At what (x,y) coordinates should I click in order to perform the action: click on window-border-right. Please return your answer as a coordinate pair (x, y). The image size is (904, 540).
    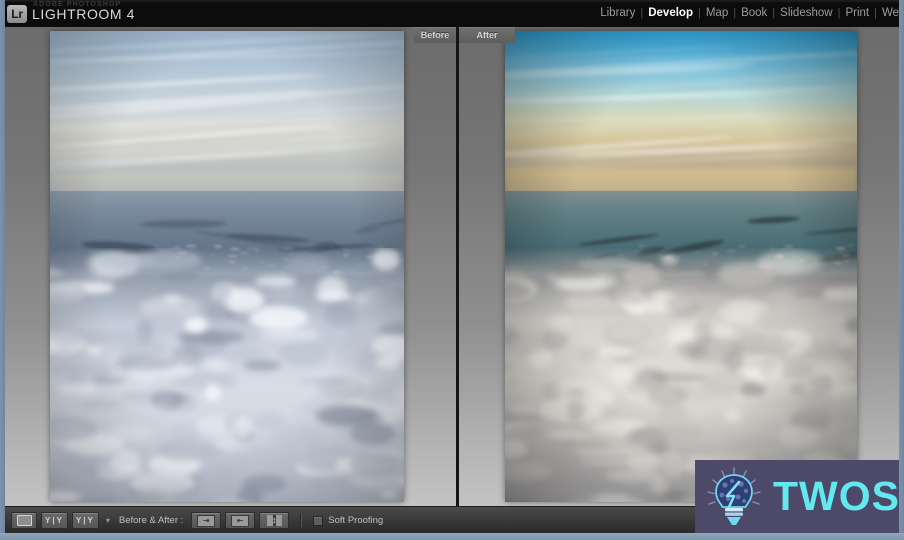
    Looking at the image, I should click on (901, 270).